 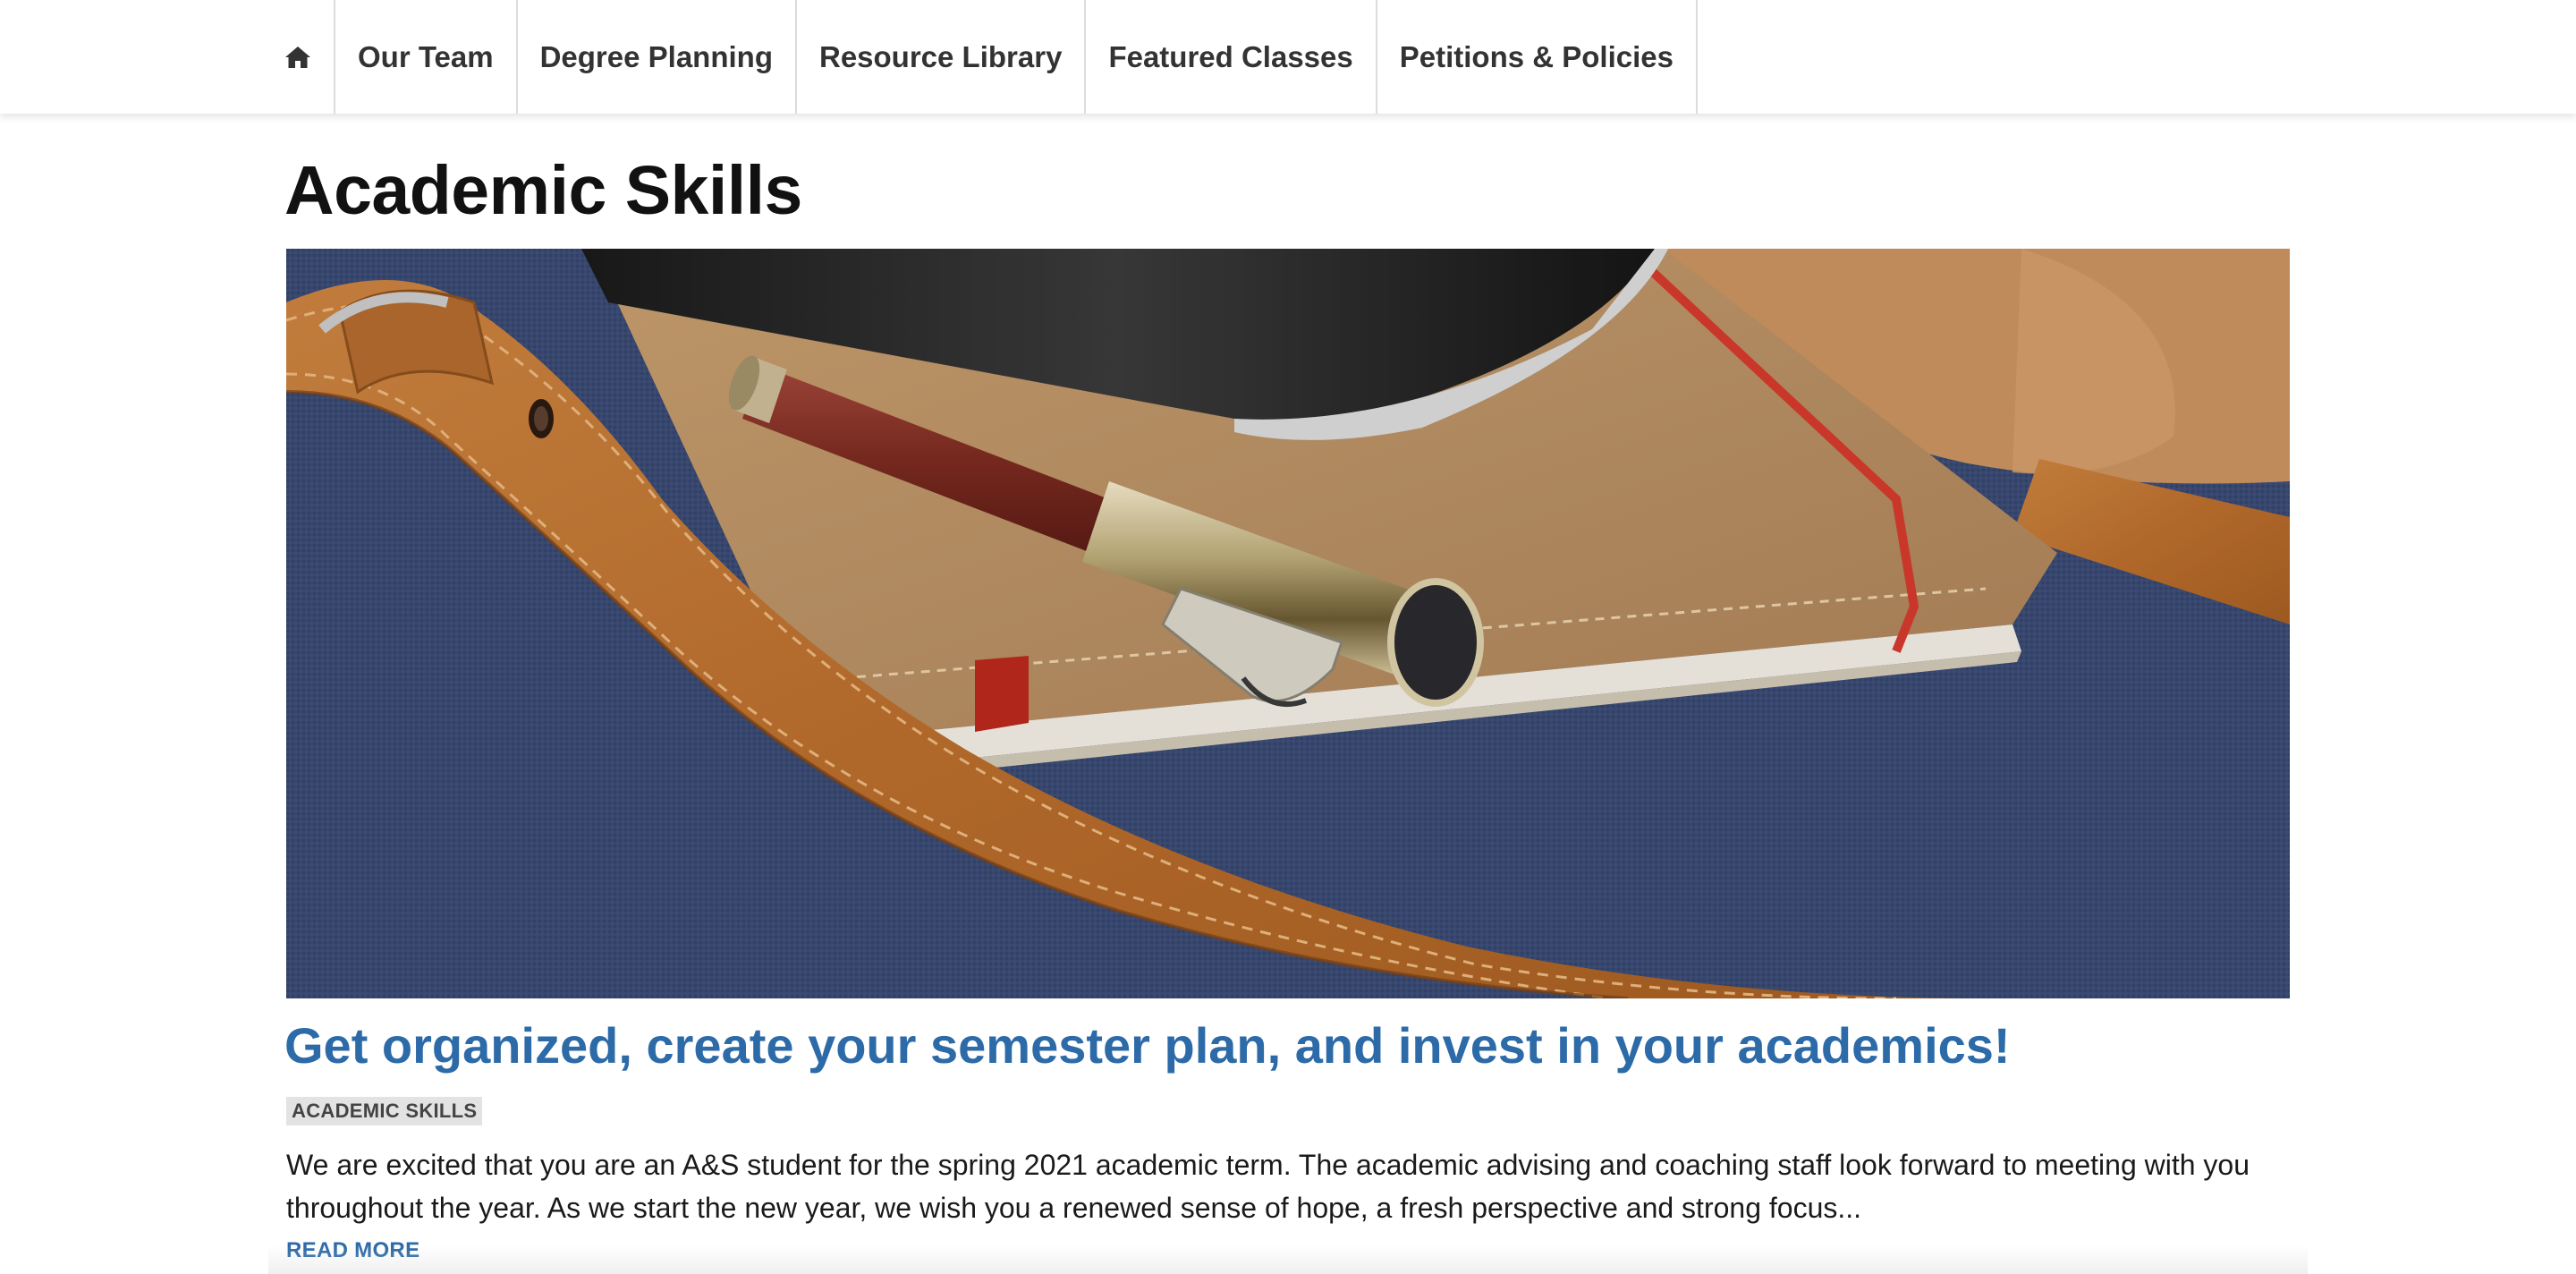 I want to click on nav-item-label: Petitions & Policies, so click(x=1537, y=57).